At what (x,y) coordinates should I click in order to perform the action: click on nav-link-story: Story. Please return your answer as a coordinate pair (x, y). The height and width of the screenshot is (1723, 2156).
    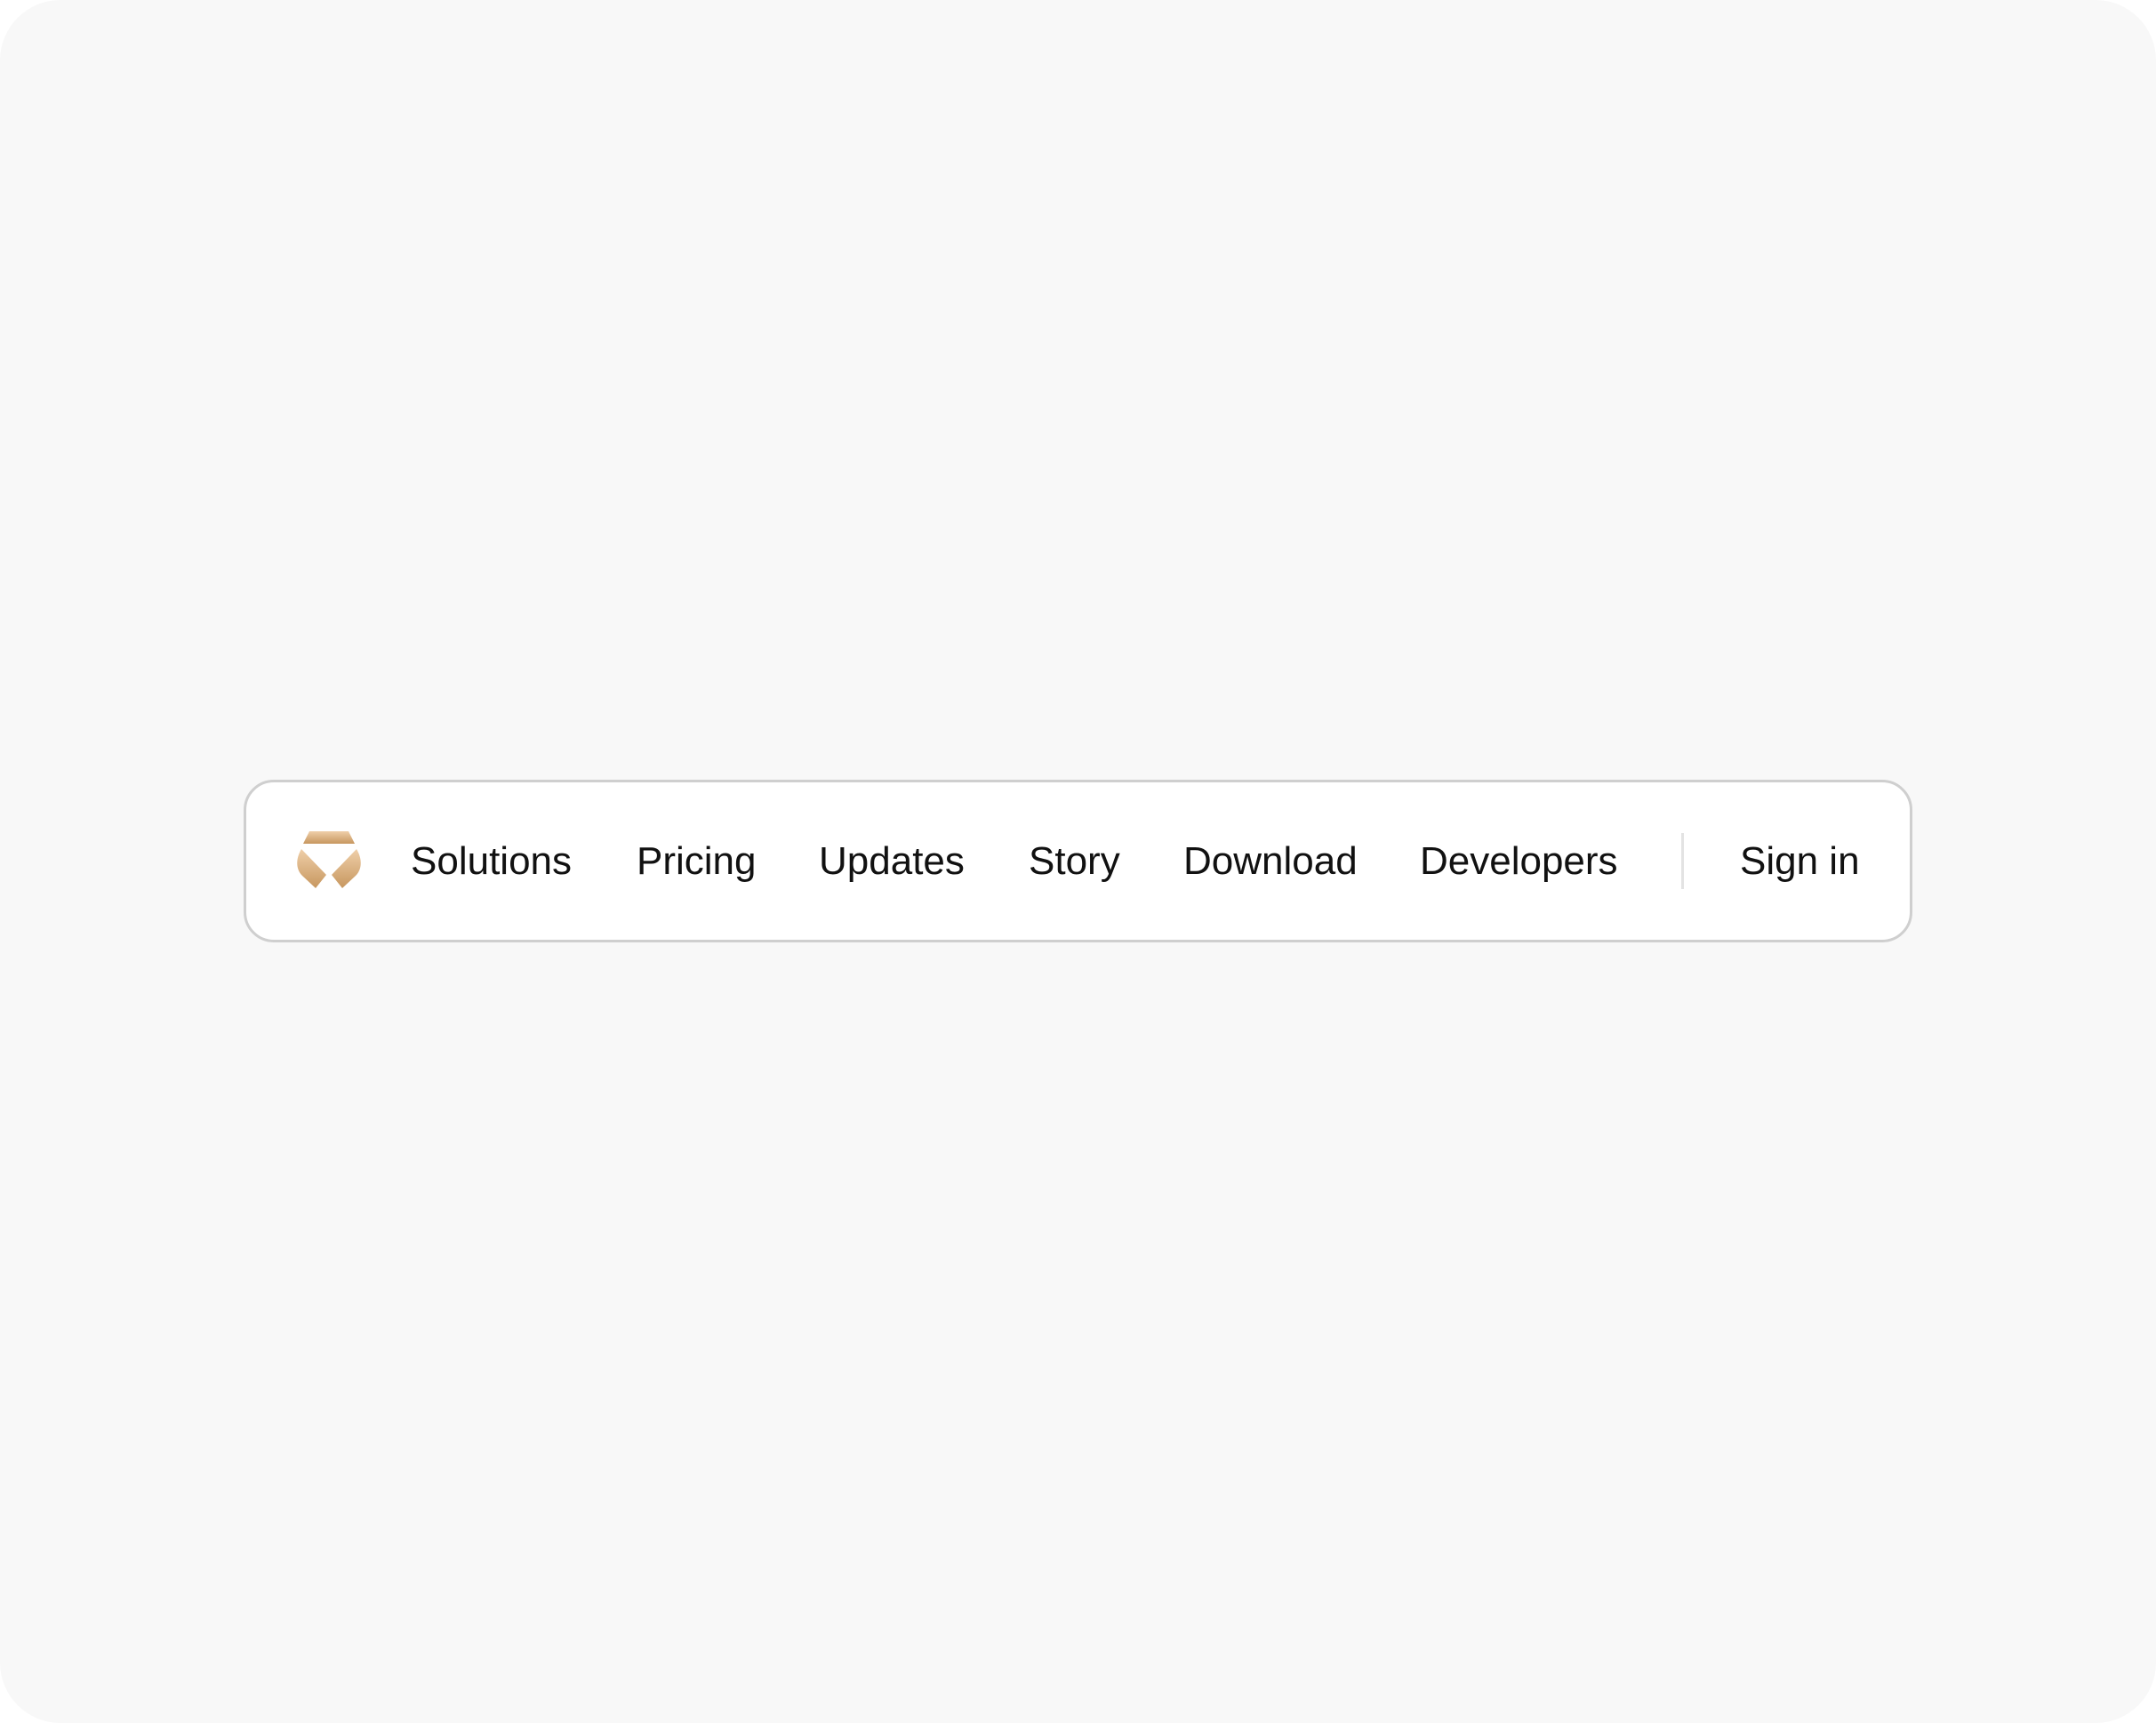
    Looking at the image, I should click on (1075, 861).